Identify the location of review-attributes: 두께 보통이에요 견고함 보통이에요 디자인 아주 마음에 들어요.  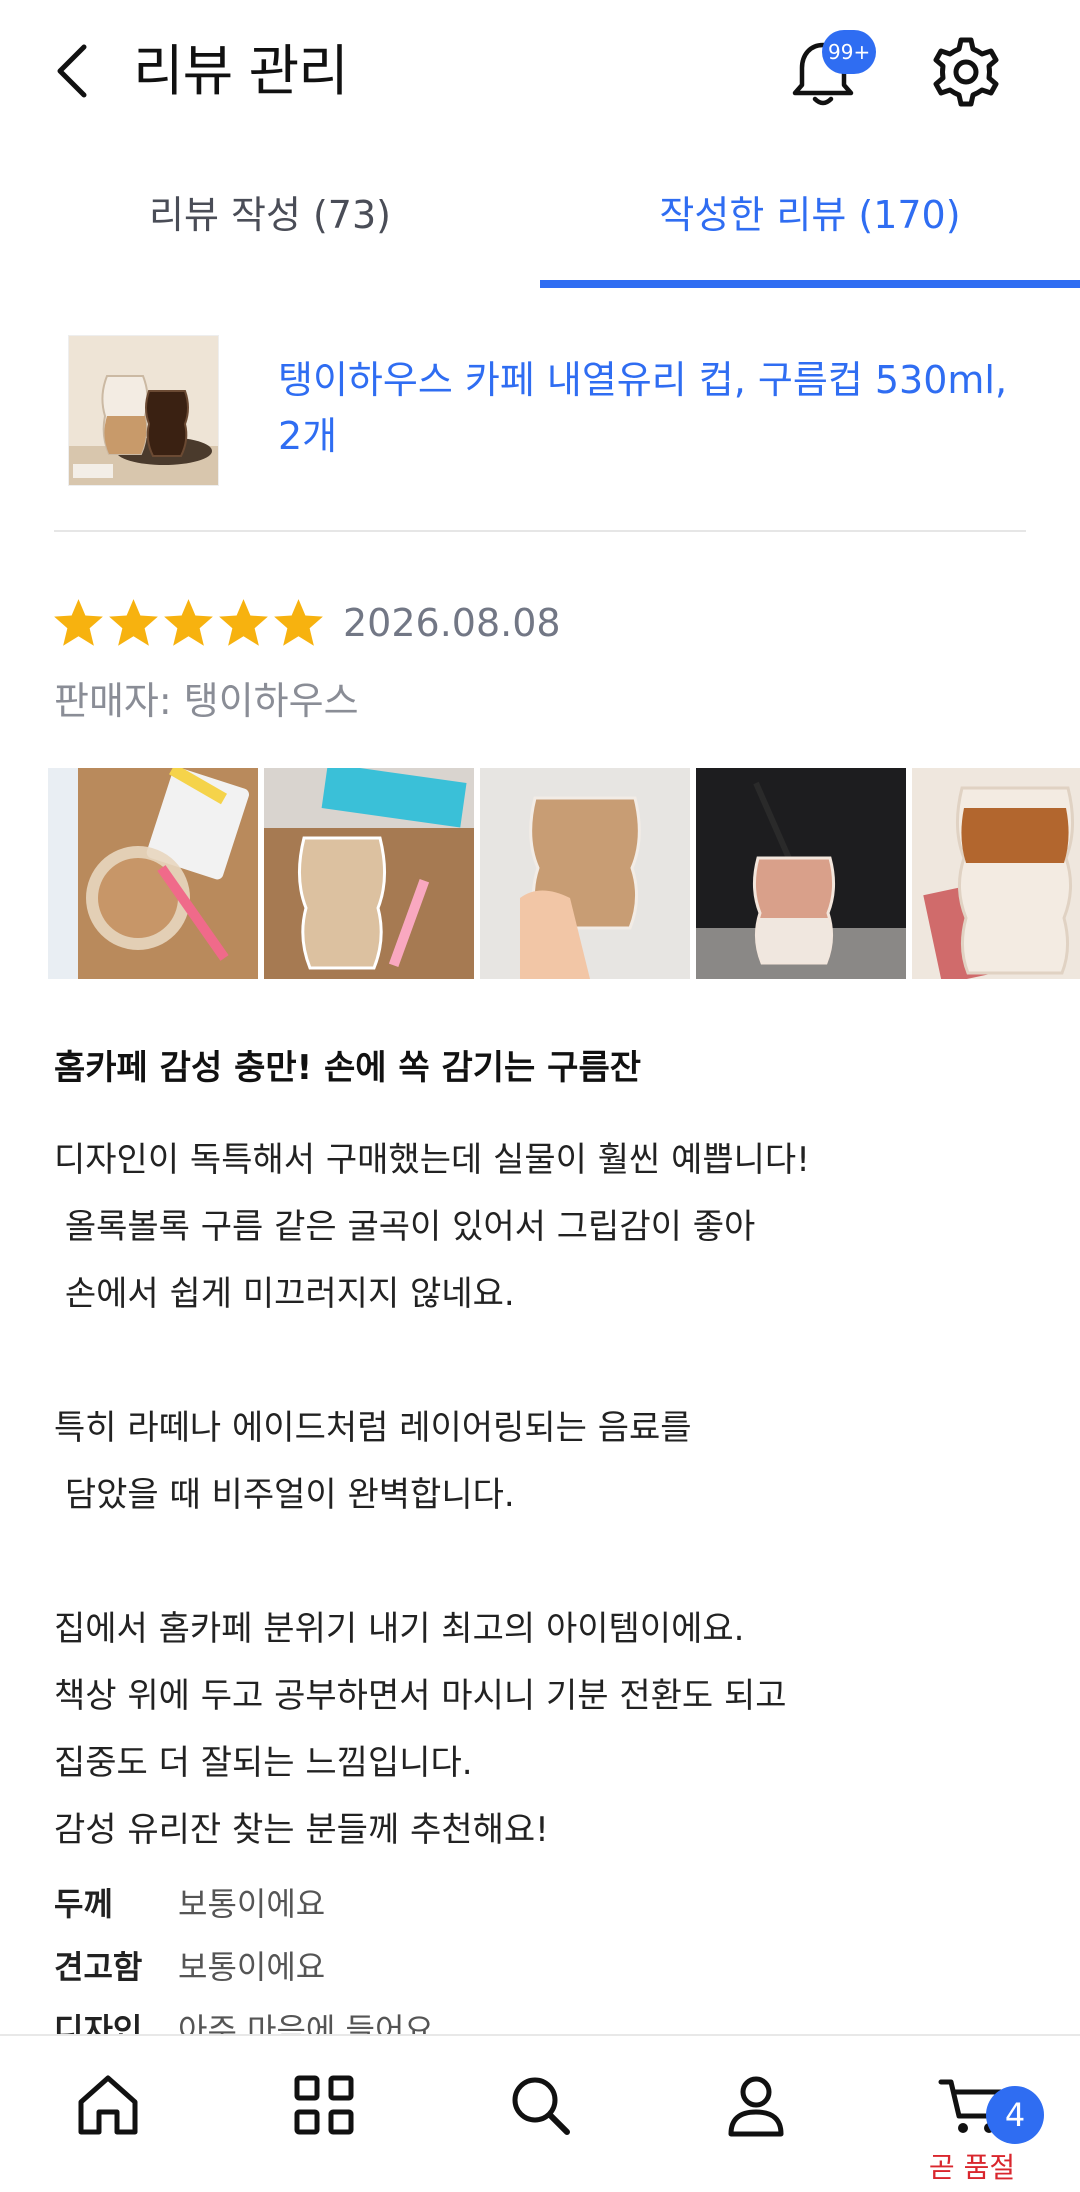
(549, 1964).